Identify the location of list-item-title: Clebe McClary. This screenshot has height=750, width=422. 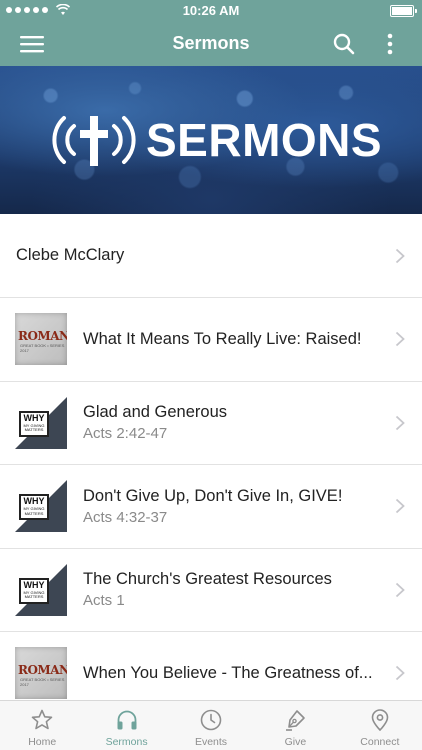
(70, 255).